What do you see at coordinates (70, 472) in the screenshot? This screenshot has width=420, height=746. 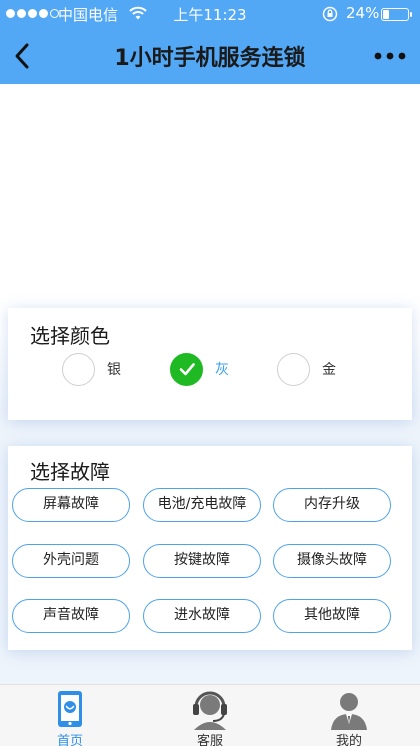 I see `fault-section-title: 选择故障` at bounding box center [70, 472].